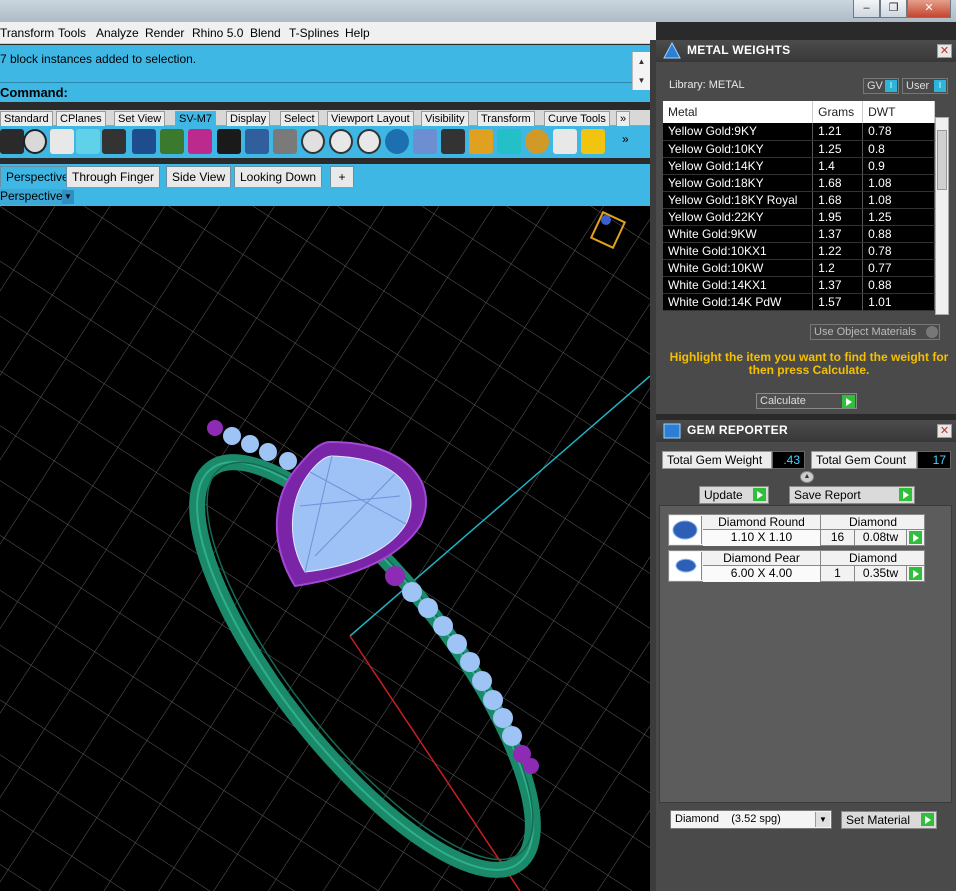  Describe the element at coordinates (248, 118) in the screenshot. I see `tab-display: Display` at that location.